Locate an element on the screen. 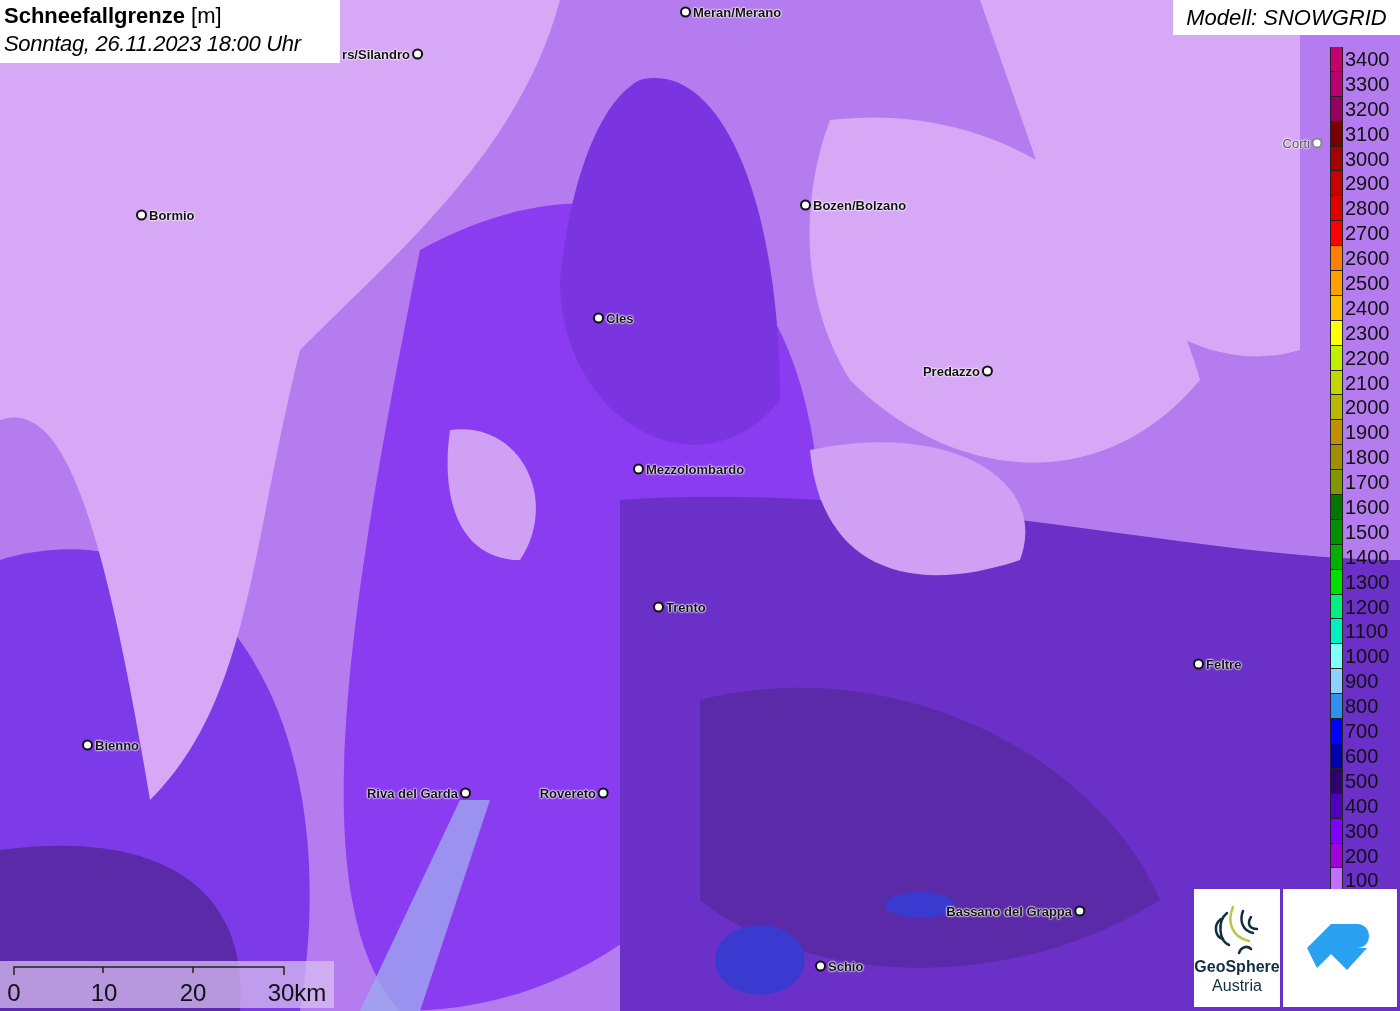  legend-label: 3400 is located at coordinates (1367, 59).